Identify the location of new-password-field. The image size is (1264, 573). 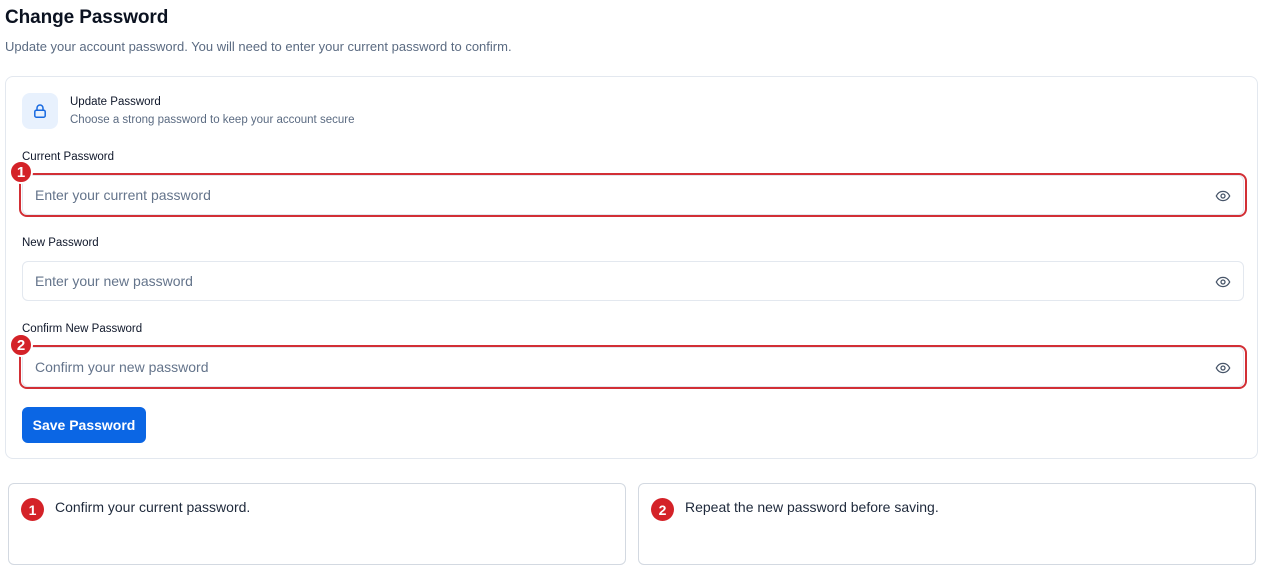
(633, 281).